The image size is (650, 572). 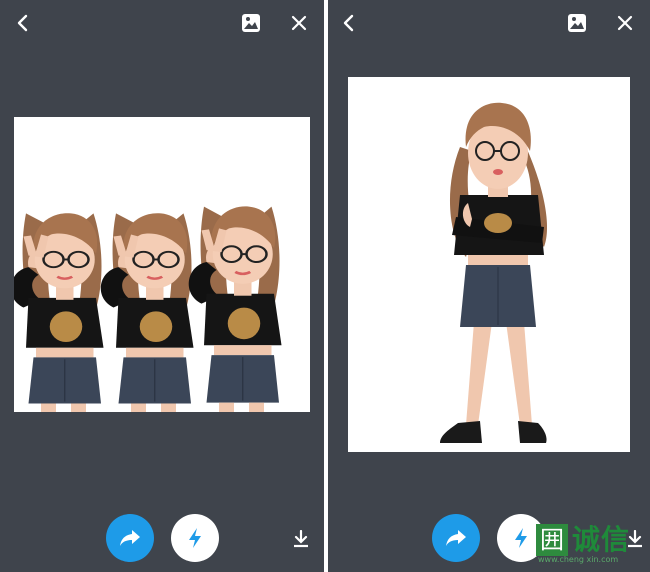 What do you see at coordinates (578, 559) in the screenshot?
I see `watermark-url: www.cheng xin.com` at bounding box center [578, 559].